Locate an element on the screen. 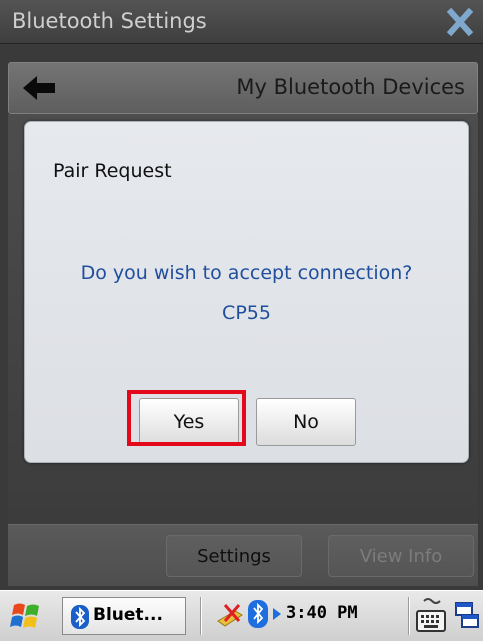  network-status-icon is located at coordinates (230, 615).